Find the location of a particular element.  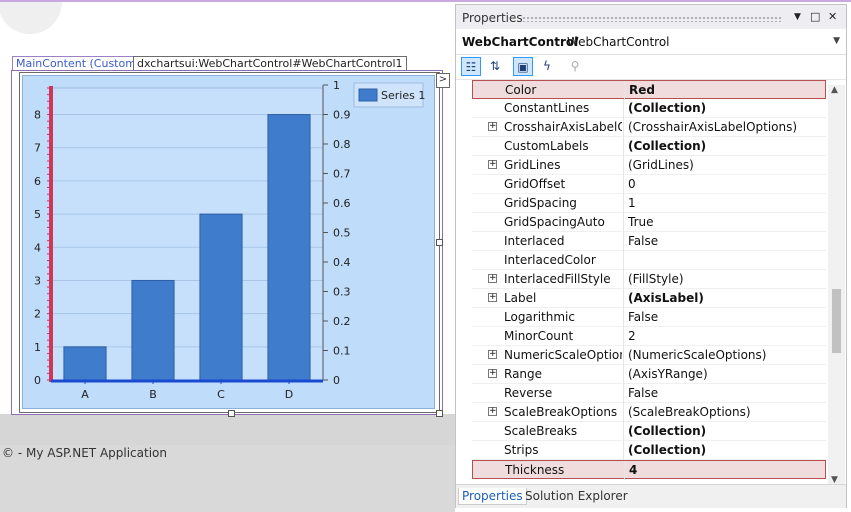

property-value: (CrosshairAxisLabelOptions) is located at coordinates (712, 127).